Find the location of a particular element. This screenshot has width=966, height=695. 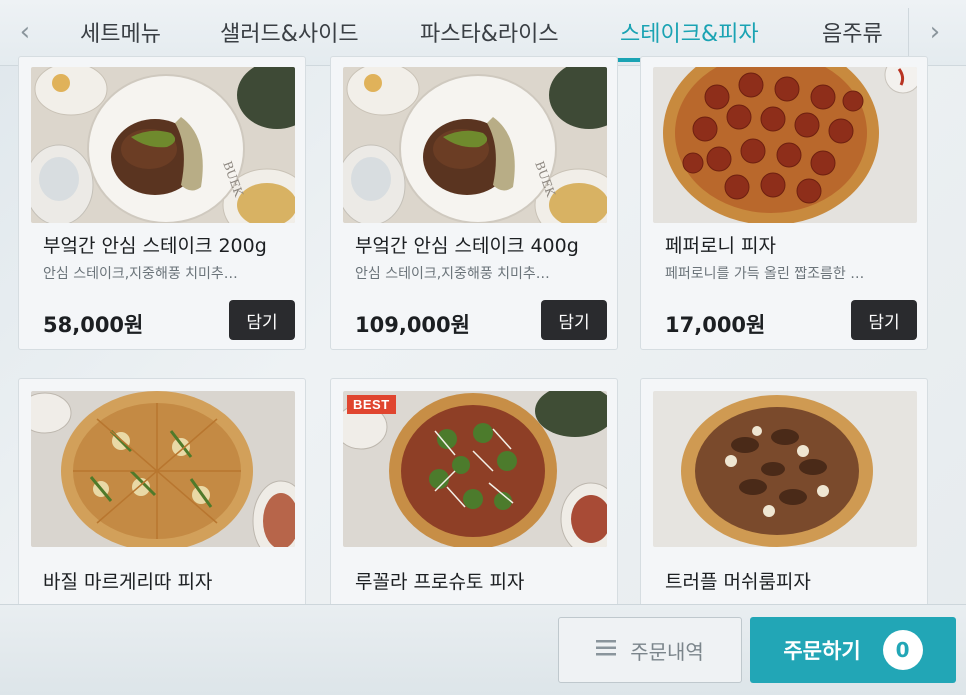

product-price: 109,000원 is located at coordinates (412, 325).